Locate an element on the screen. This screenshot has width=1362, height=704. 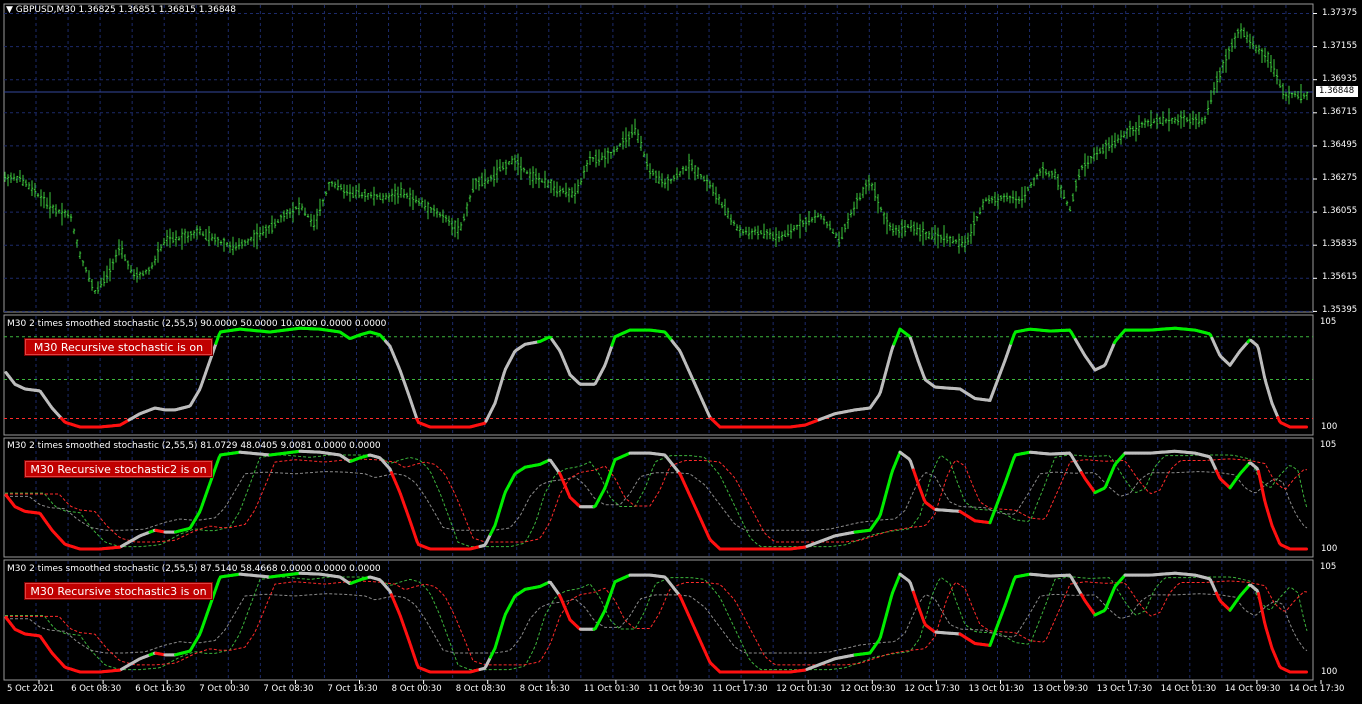
time-axis-label: 5 Oct 2021 is located at coordinates (30, 689).